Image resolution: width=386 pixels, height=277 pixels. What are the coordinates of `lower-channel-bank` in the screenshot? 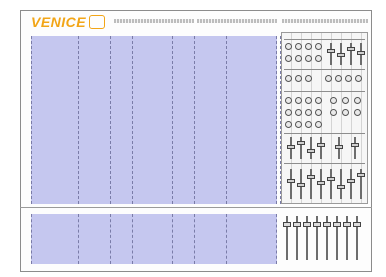 It's located at (154, 239).